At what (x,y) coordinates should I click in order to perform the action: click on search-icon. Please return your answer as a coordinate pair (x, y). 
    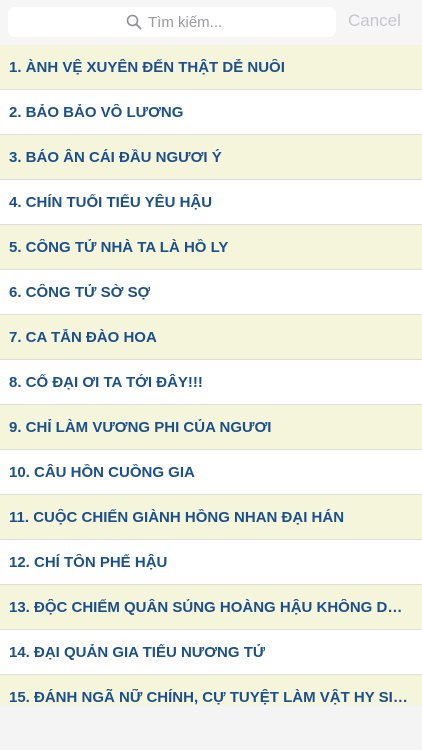
    Looking at the image, I should click on (134, 22).